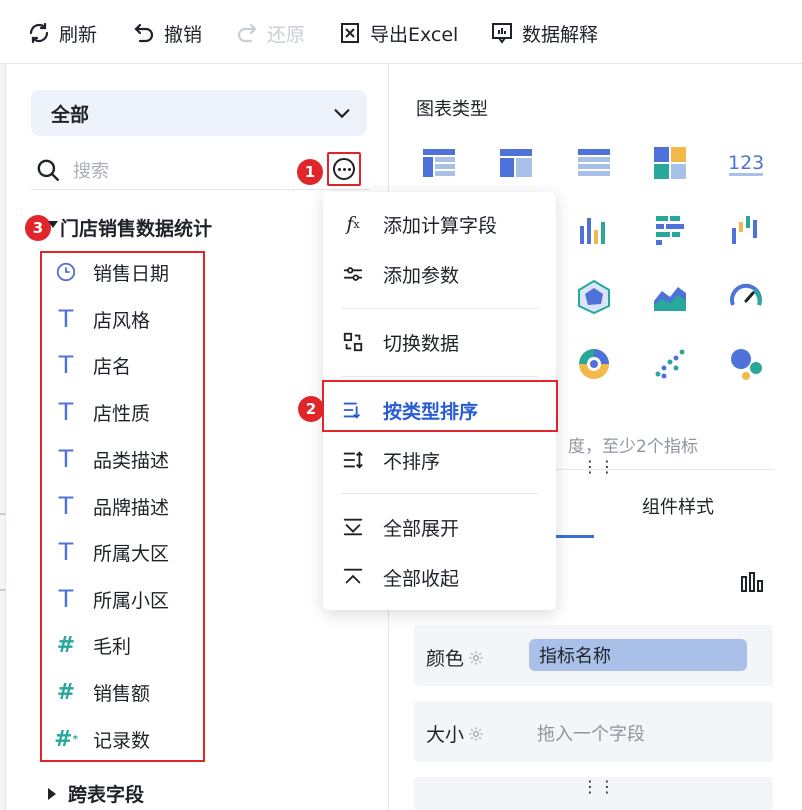  I want to click on excel-icon, so click(350, 33).